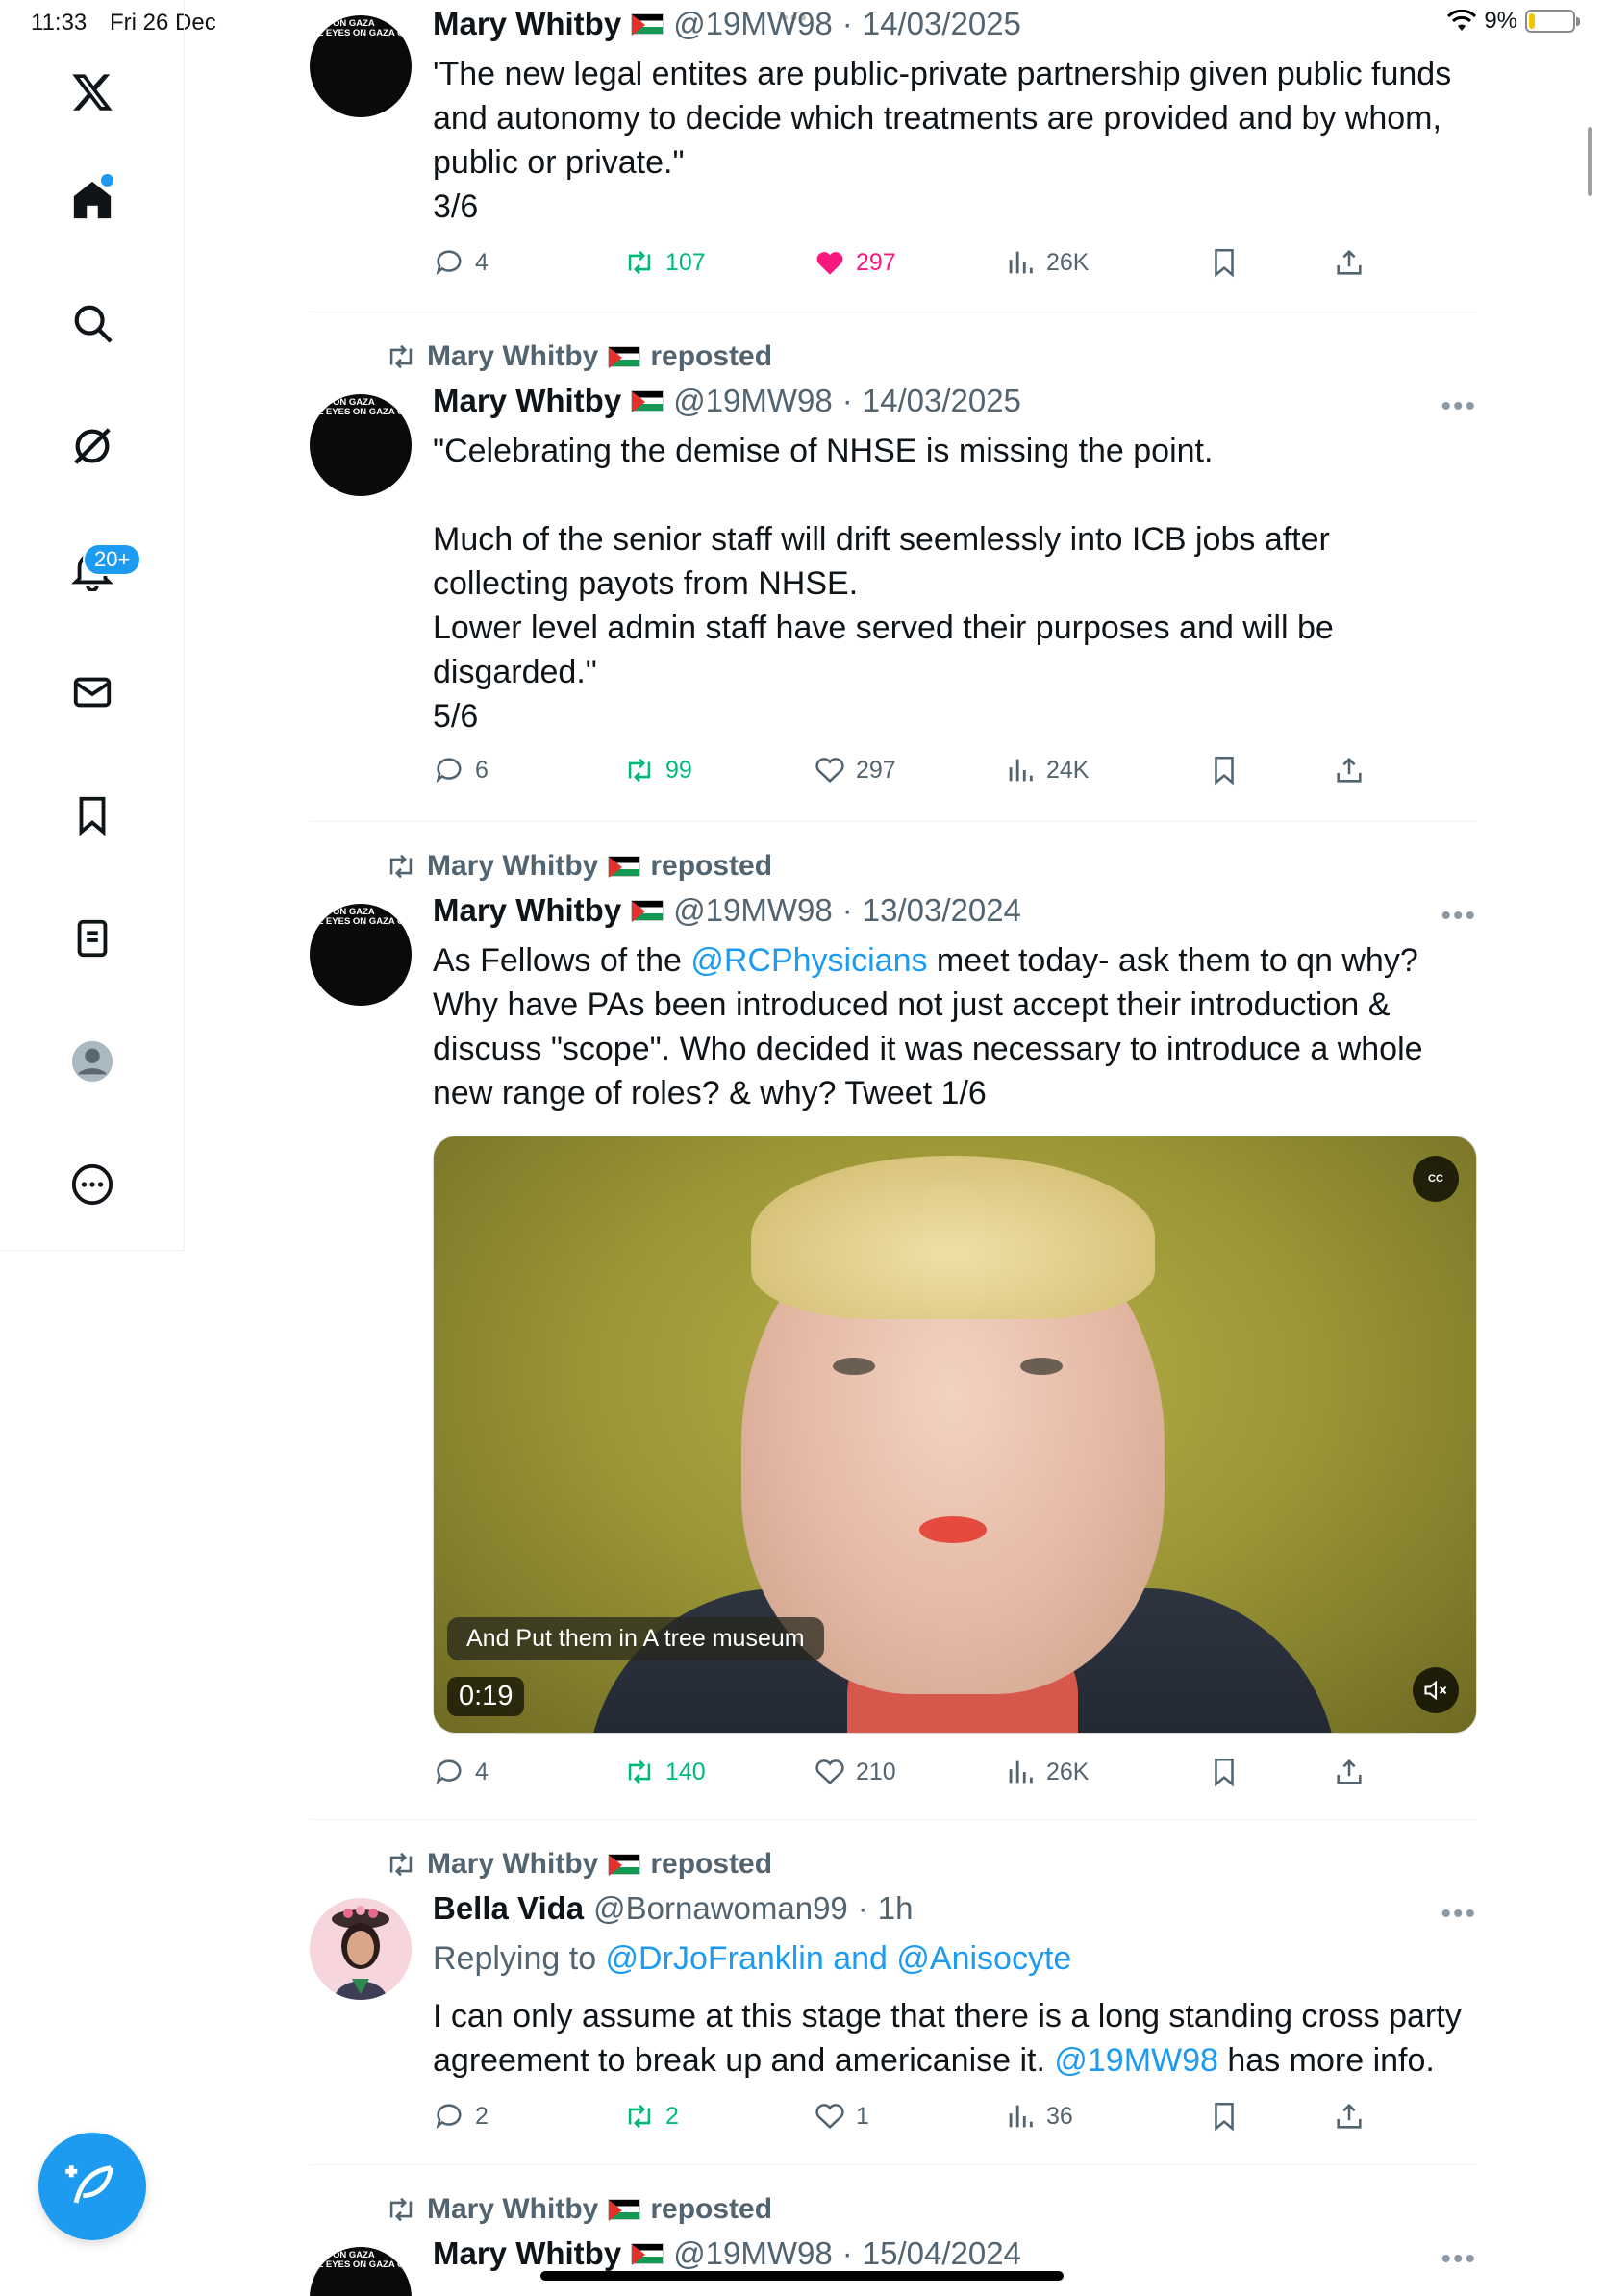  I want to click on like-count: 210, so click(876, 1771).